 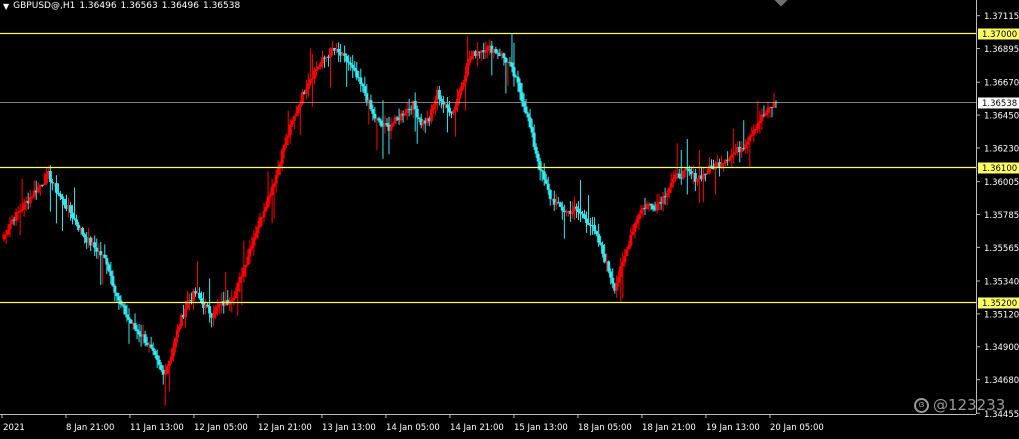 What do you see at coordinates (1001, 149) in the screenshot?
I see `y-tick-label: 1.36230` at bounding box center [1001, 149].